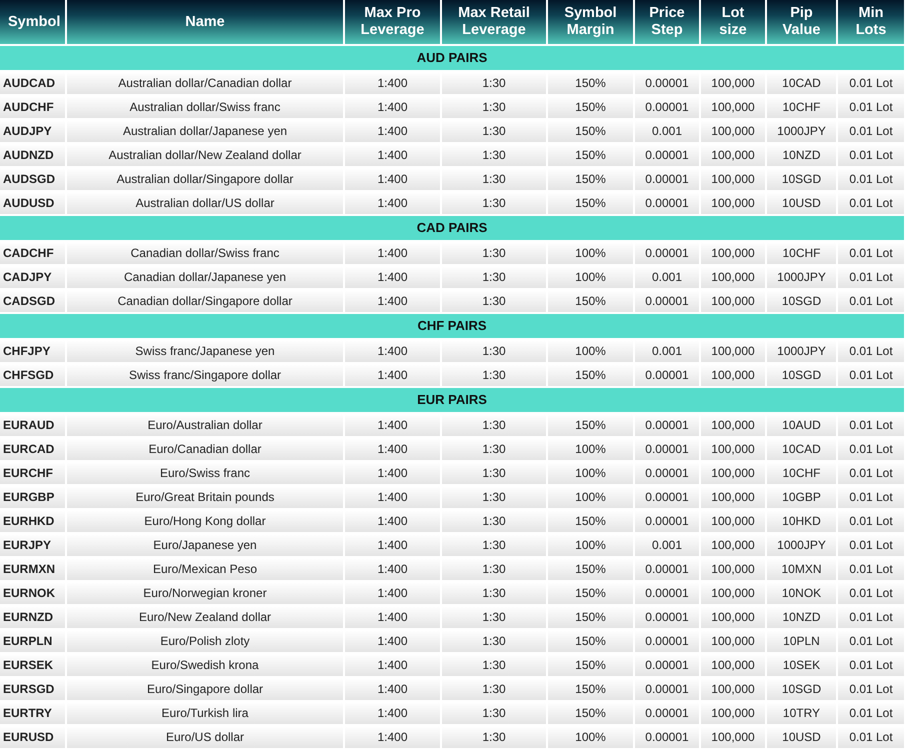 The height and width of the screenshot is (755, 906). I want to click on column-header: Name, so click(205, 22).